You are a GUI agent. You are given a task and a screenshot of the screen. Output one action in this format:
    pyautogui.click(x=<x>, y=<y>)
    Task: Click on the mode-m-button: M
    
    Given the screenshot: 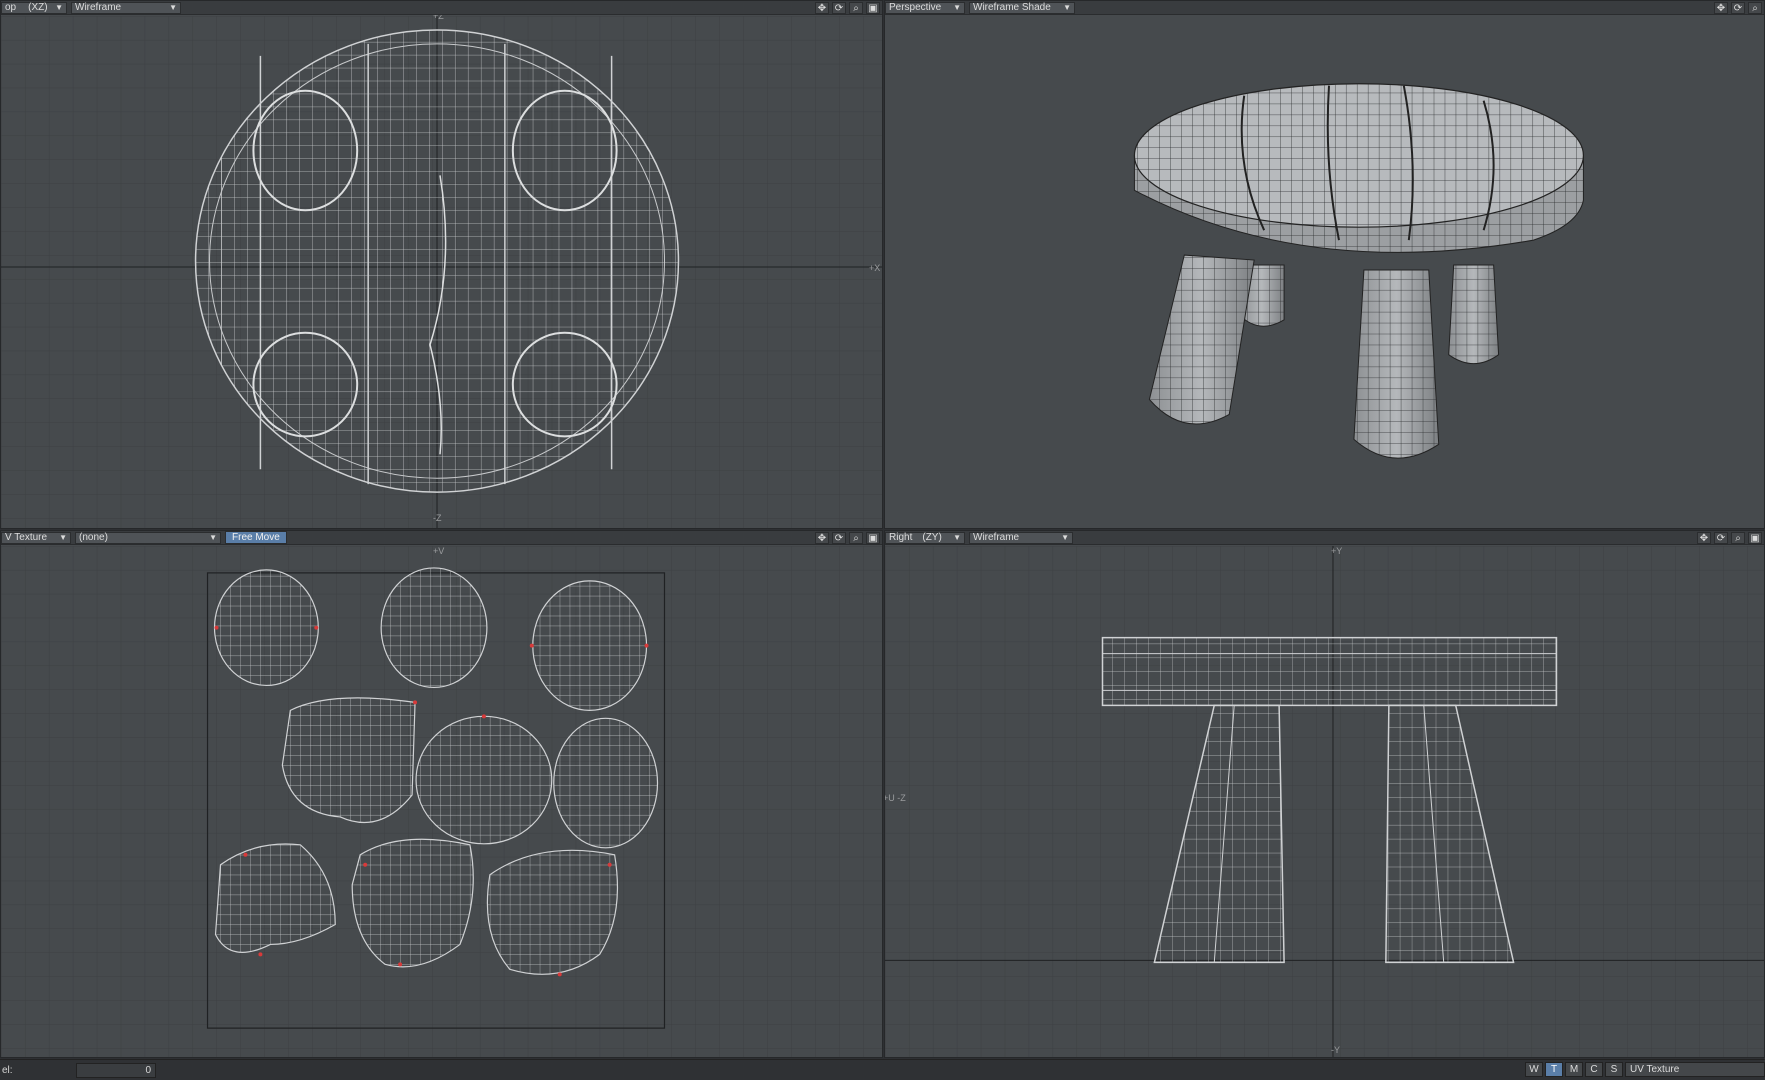 What is the action you would take?
    pyautogui.click(x=1574, y=1069)
    